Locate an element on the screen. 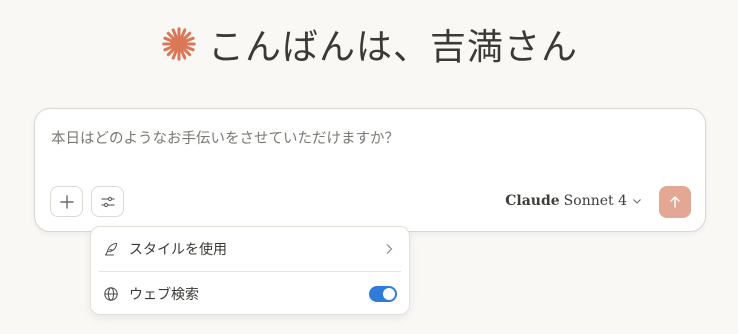  send-button is located at coordinates (675, 202).